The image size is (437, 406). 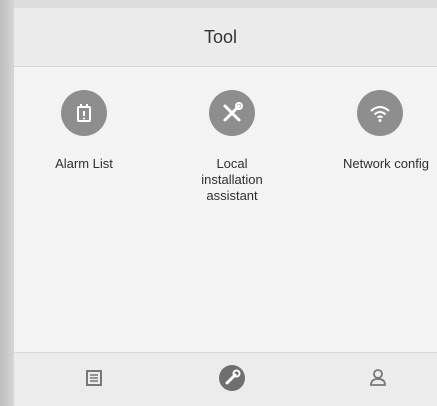 I want to click on wrench-screwdriver-icon, so click(x=232, y=113).